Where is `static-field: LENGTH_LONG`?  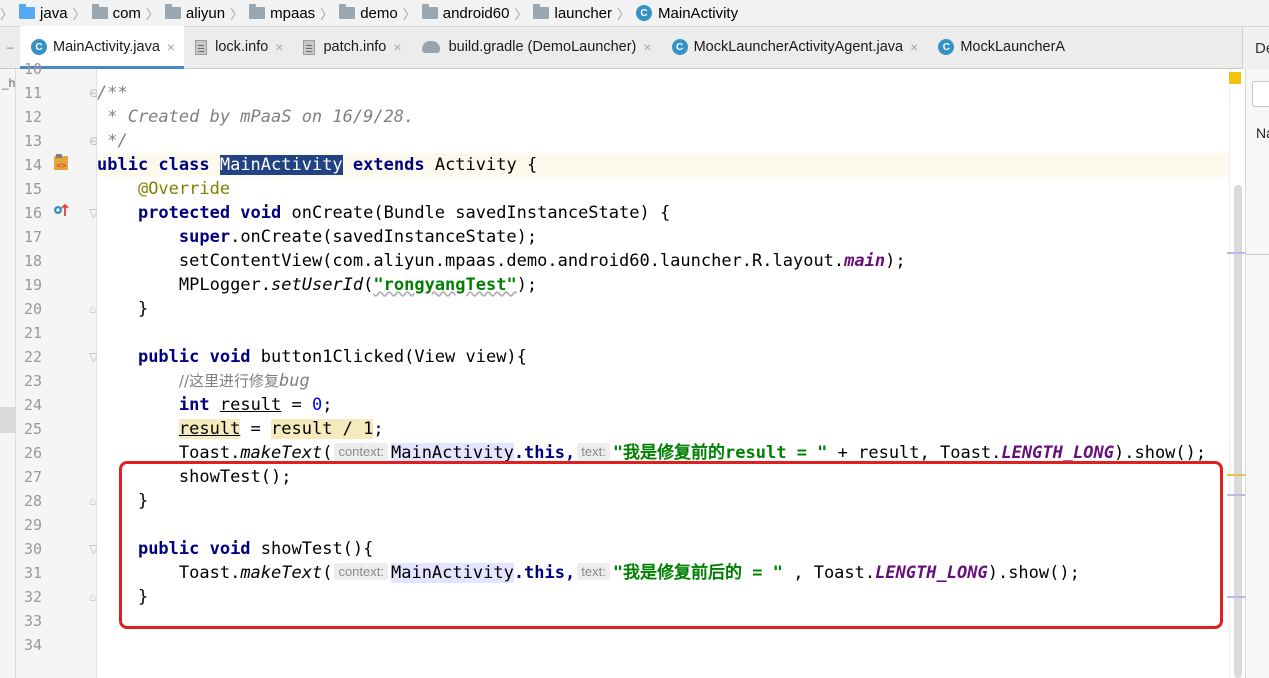 static-field: LENGTH_LONG is located at coordinates (1057, 453).